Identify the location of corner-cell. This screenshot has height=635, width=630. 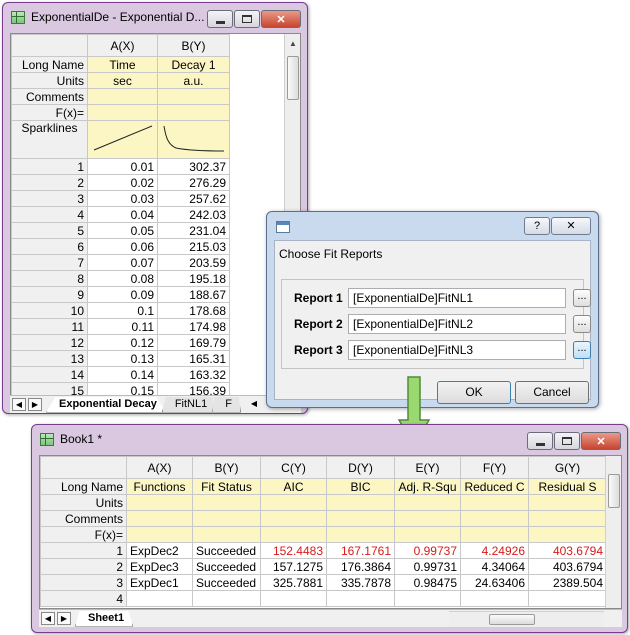
(49, 45).